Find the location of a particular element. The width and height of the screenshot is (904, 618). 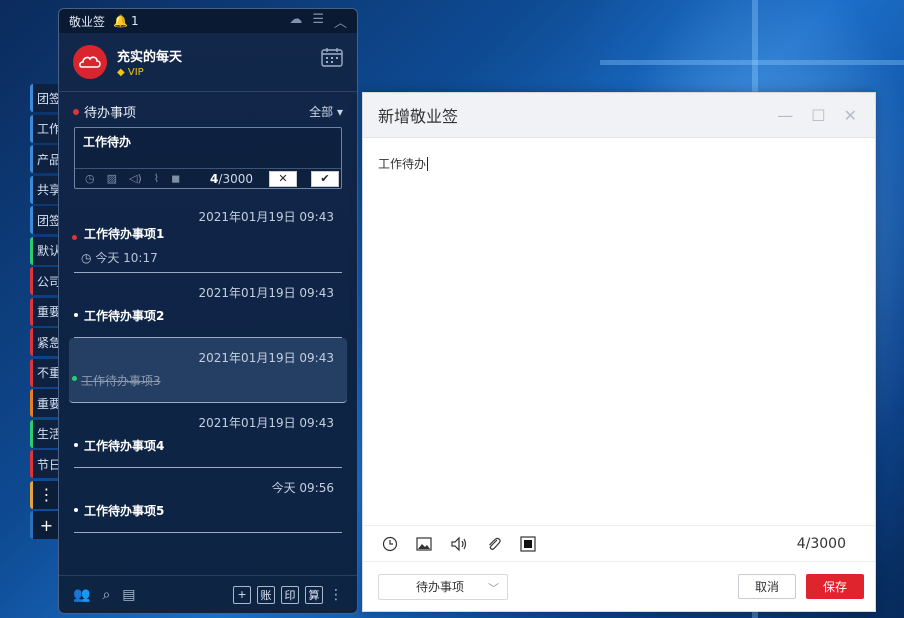

list-header: 待办事项 全部 ▾ is located at coordinates (208, 109).